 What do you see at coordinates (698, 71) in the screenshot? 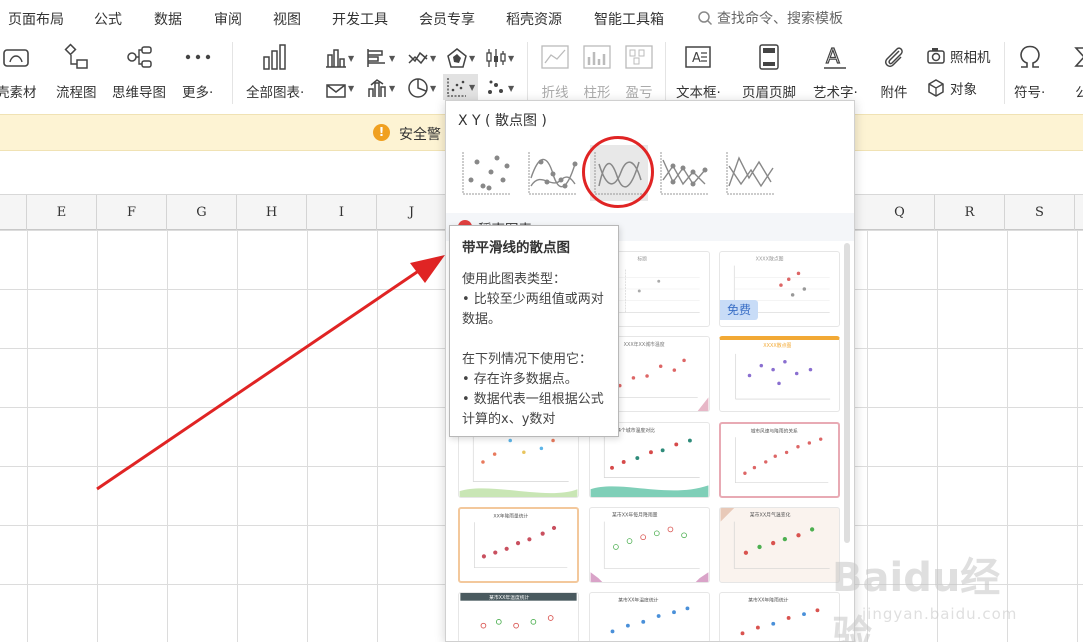
I see `textbox-button: A 文本框·` at bounding box center [698, 71].